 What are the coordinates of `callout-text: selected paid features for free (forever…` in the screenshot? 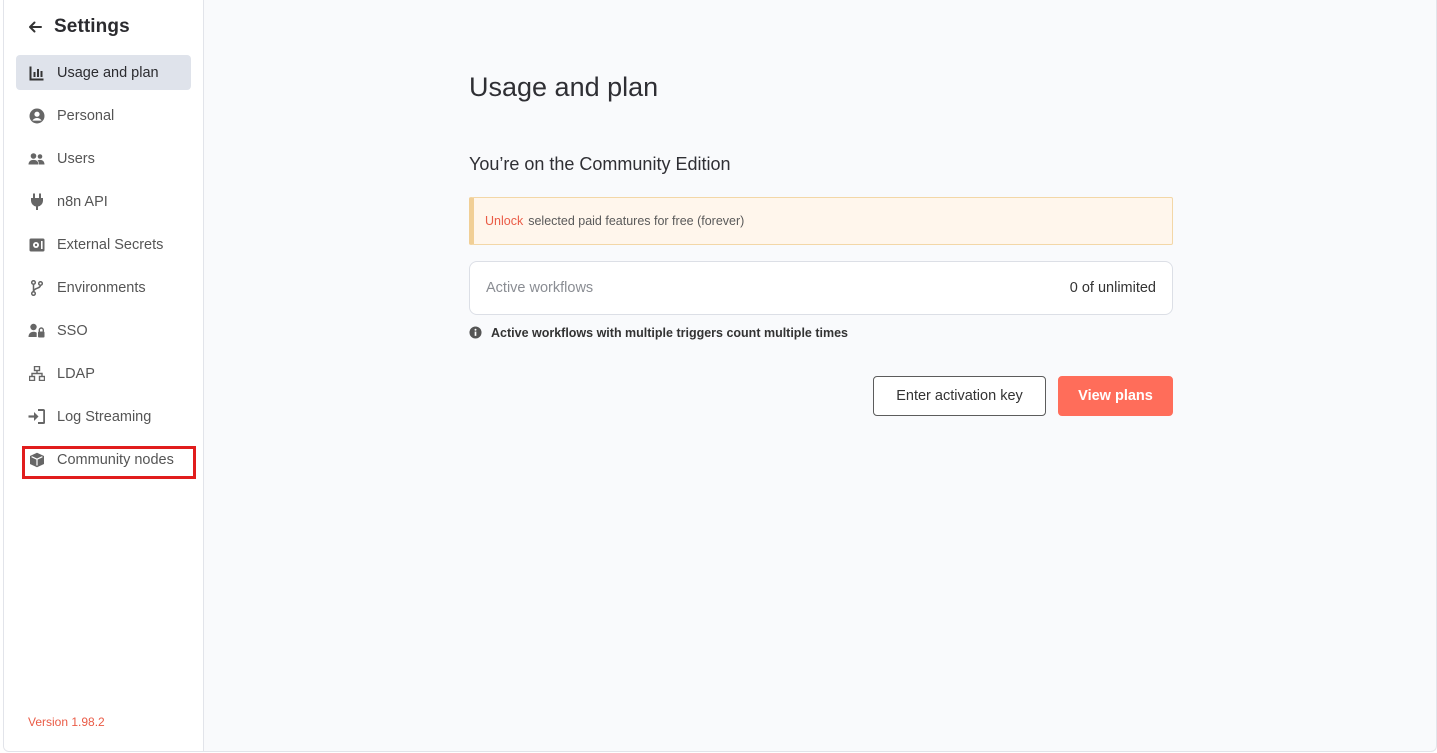 It's located at (636, 221).